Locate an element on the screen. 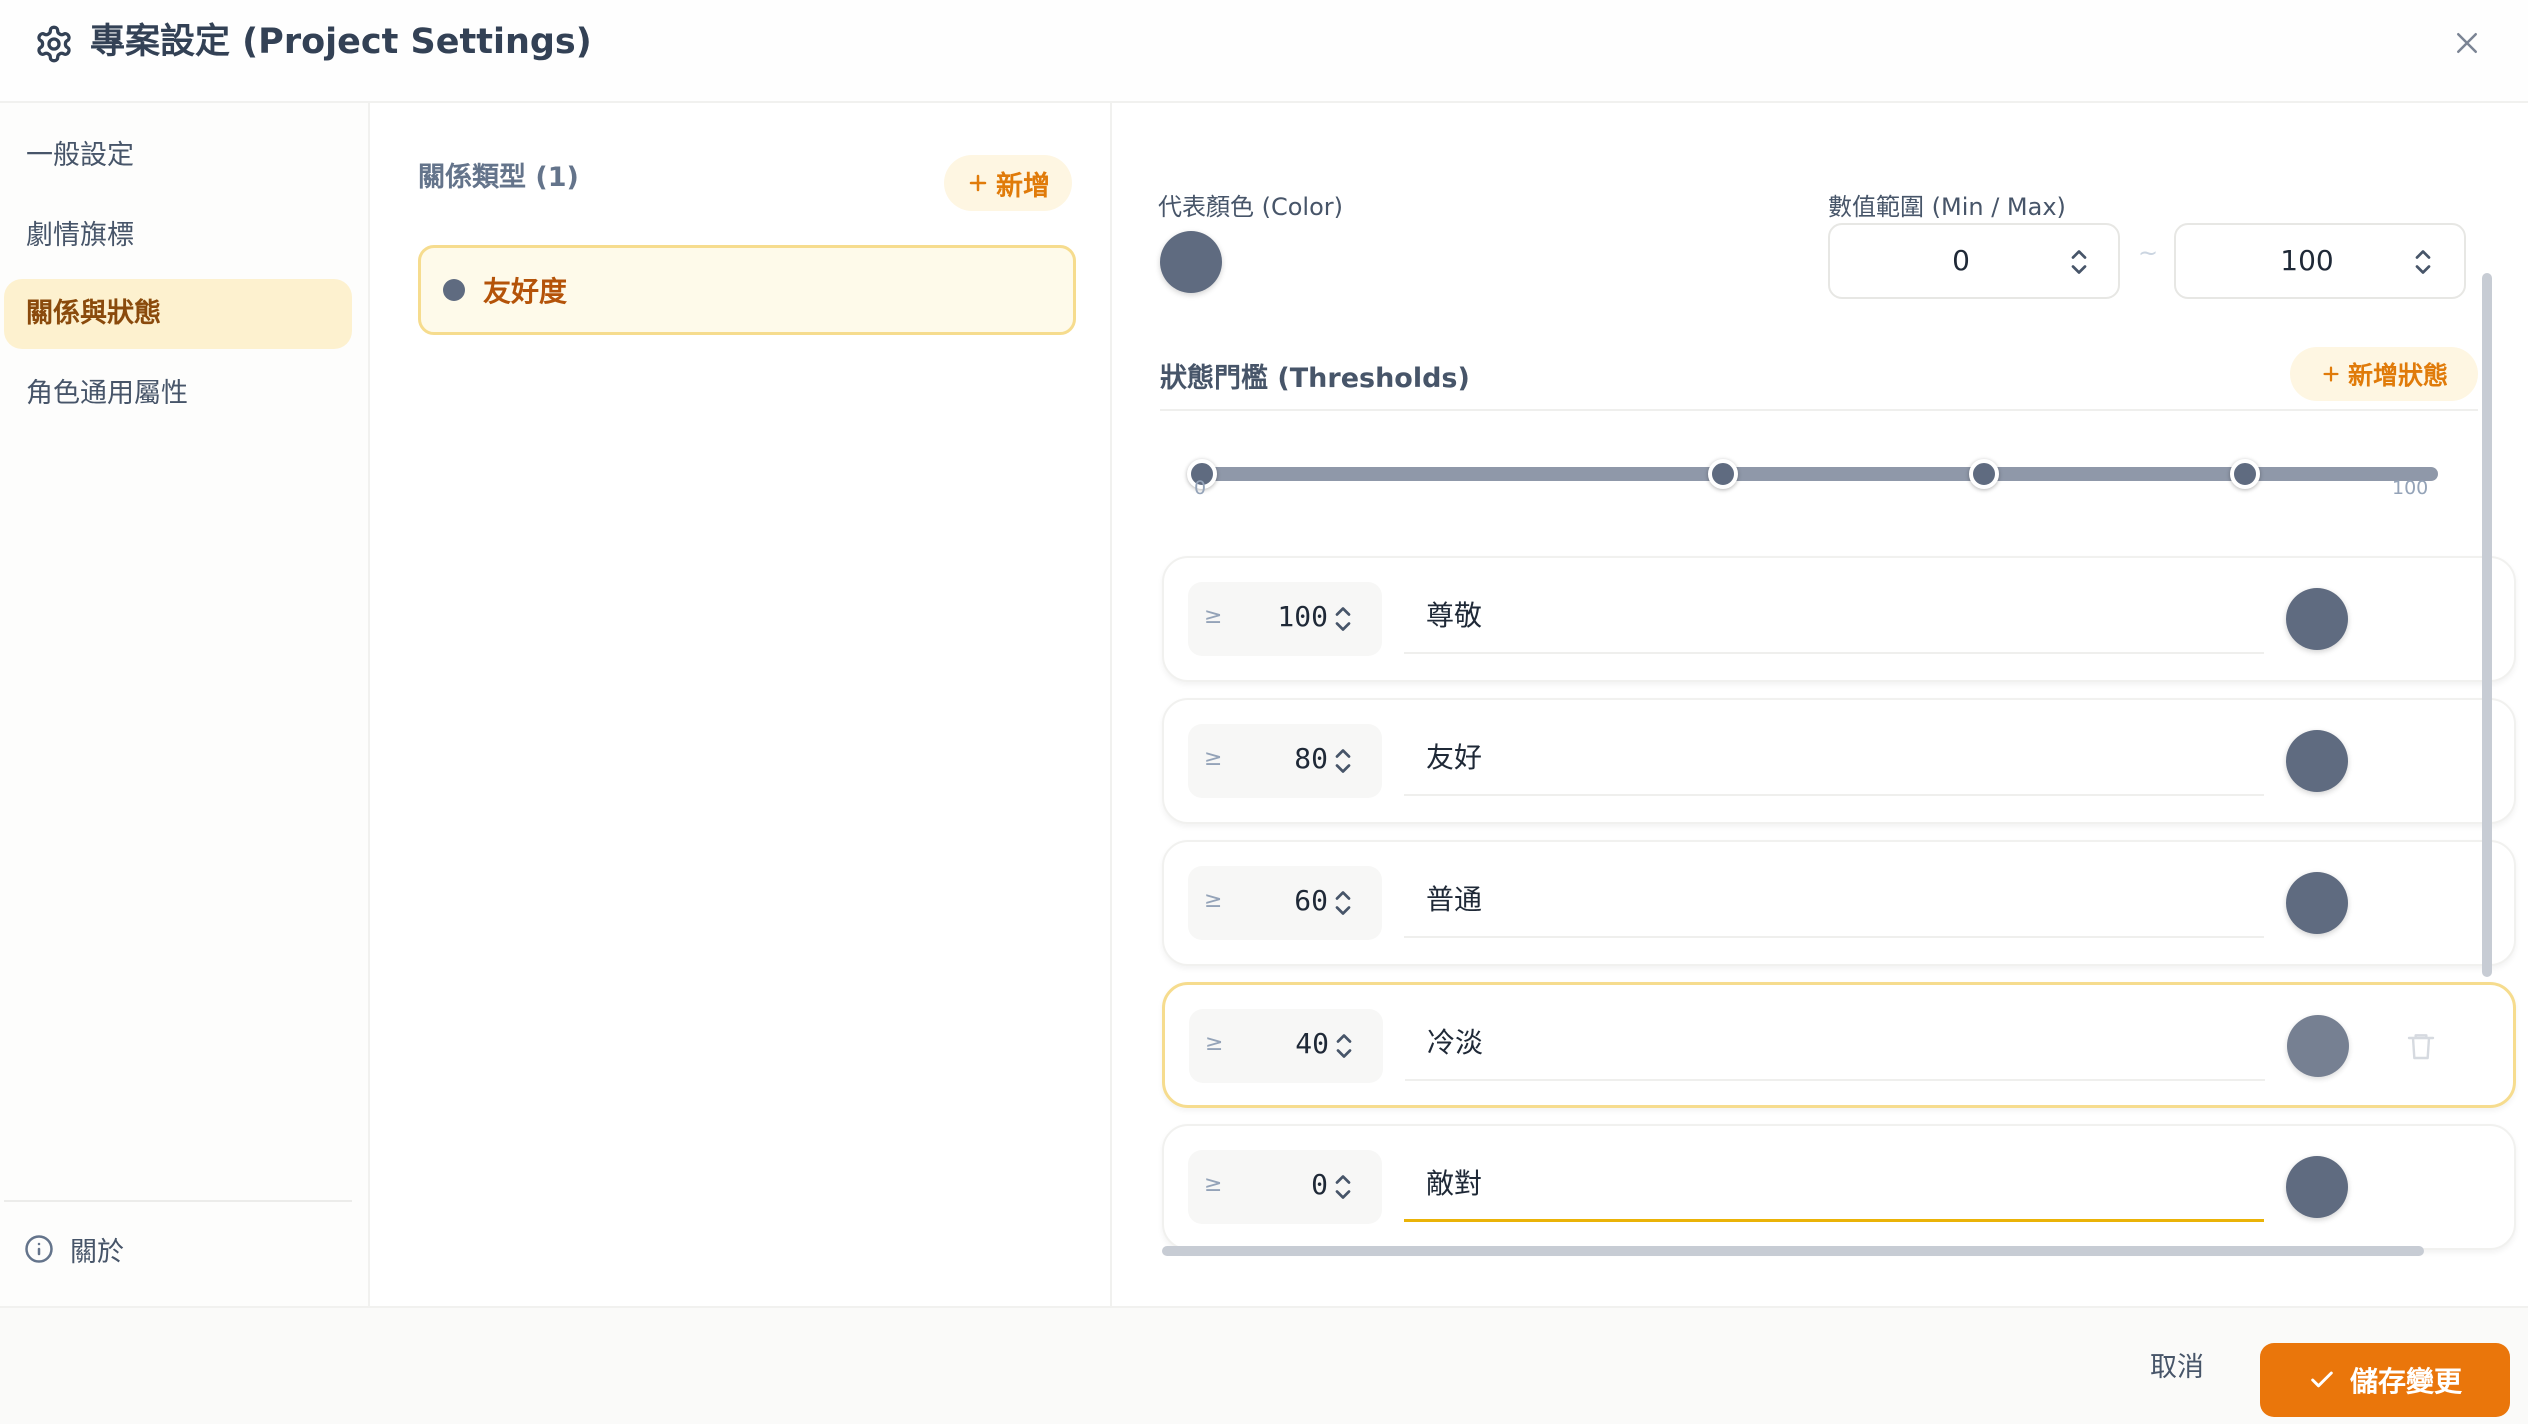 This screenshot has width=2528, height=1424. threshold-value: 100 is located at coordinates (1302, 616).